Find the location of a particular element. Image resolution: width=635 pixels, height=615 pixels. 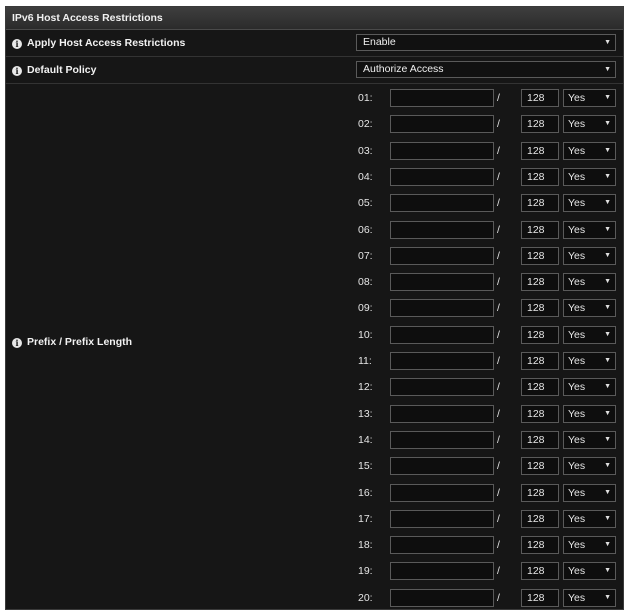

entry-number: 14: is located at coordinates (365, 439).